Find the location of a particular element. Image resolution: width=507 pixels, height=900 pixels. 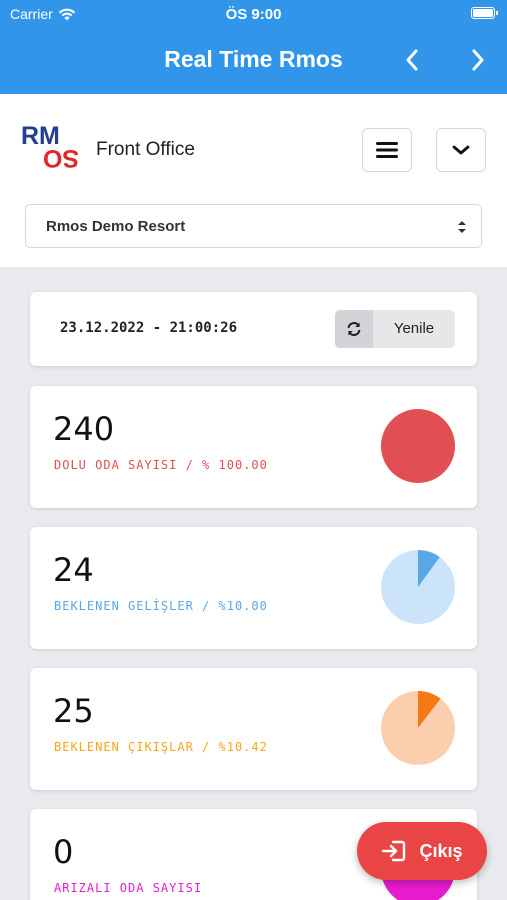

stat-label: BEKLENEN ÇIKIŞLAR / %10.42 is located at coordinates (161, 747).